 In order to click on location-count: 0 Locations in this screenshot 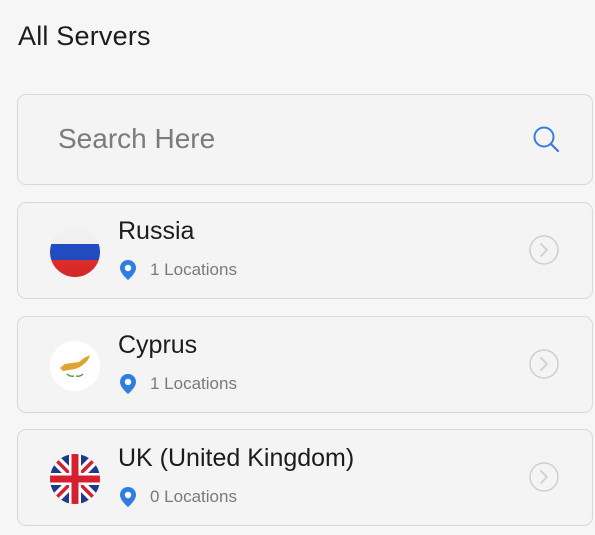, I will do `click(193, 496)`.